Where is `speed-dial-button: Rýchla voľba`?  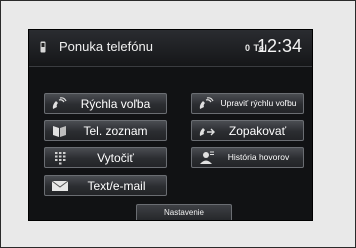 speed-dial-button: Rýchla voľba is located at coordinates (105, 103).